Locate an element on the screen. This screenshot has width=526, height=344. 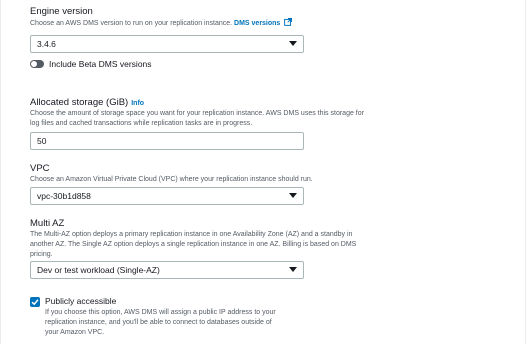
engine-version-label: Engine version is located at coordinates (61, 11).